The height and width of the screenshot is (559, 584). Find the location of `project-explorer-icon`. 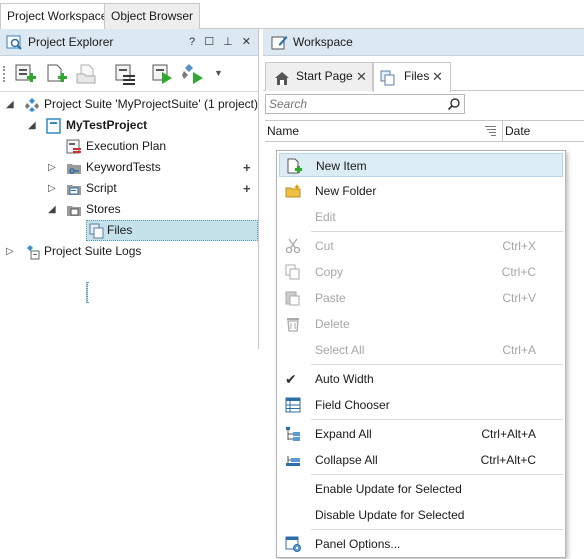

project-explorer-icon is located at coordinates (14, 44).